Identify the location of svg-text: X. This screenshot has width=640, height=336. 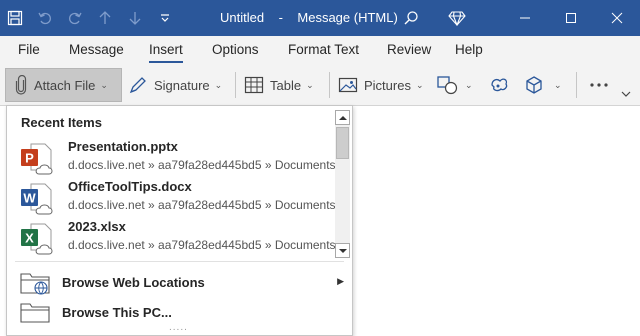
(29, 238).